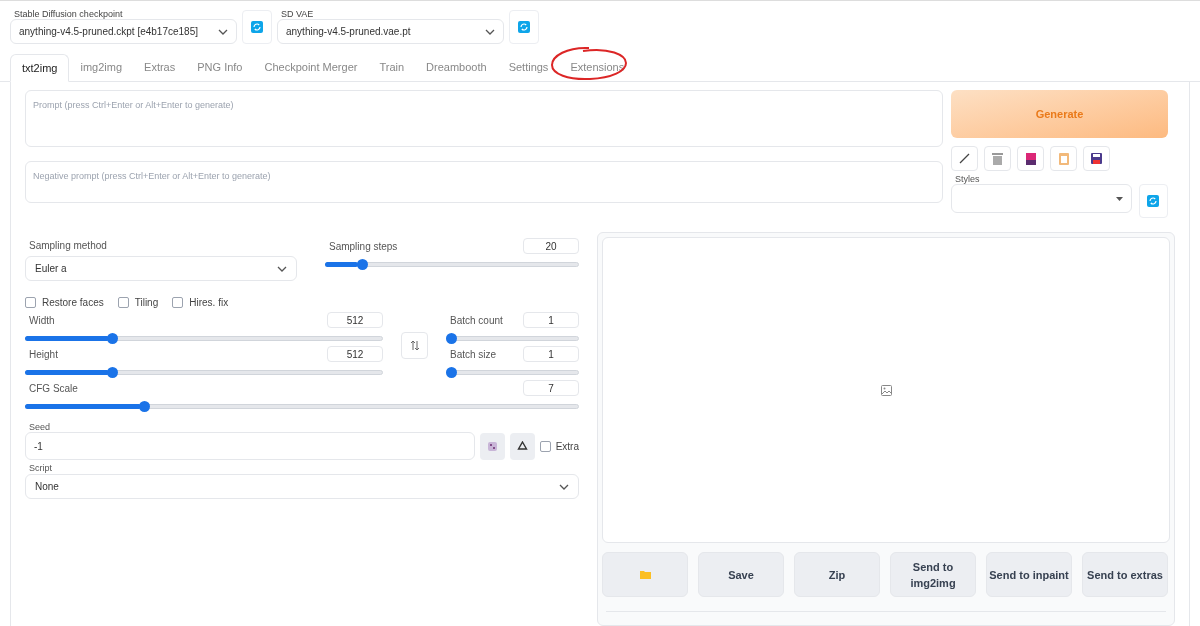 This screenshot has width=1200, height=626. Describe the element at coordinates (1029, 574) in the screenshot. I see `output-button: Send to inpaint` at that location.